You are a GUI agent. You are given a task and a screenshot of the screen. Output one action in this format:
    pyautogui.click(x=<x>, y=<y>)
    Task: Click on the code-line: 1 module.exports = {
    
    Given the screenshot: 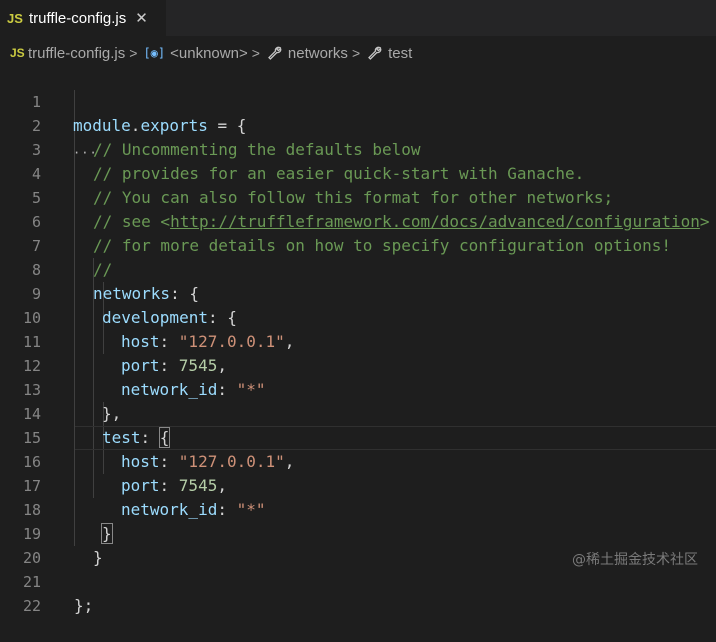 What is the action you would take?
    pyautogui.click(x=358, y=100)
    